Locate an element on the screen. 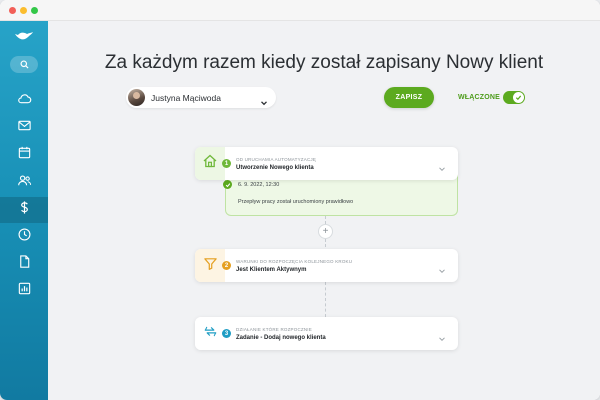  sidebar-item-document is located at coordinates (24, 264).